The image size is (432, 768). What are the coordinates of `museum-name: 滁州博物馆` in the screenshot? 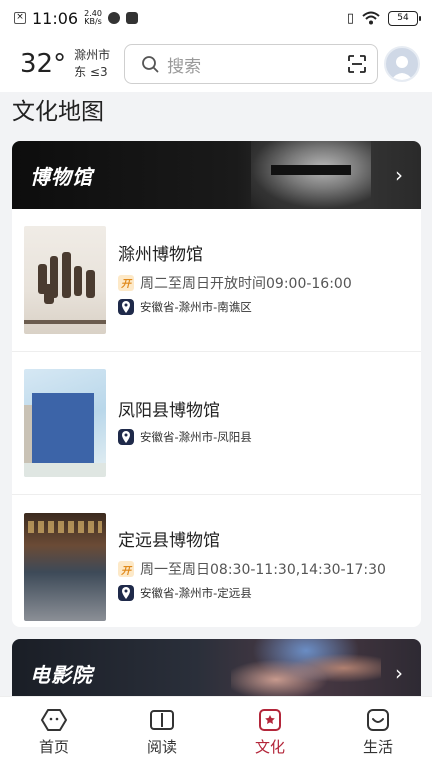 It's located at (160, 254).